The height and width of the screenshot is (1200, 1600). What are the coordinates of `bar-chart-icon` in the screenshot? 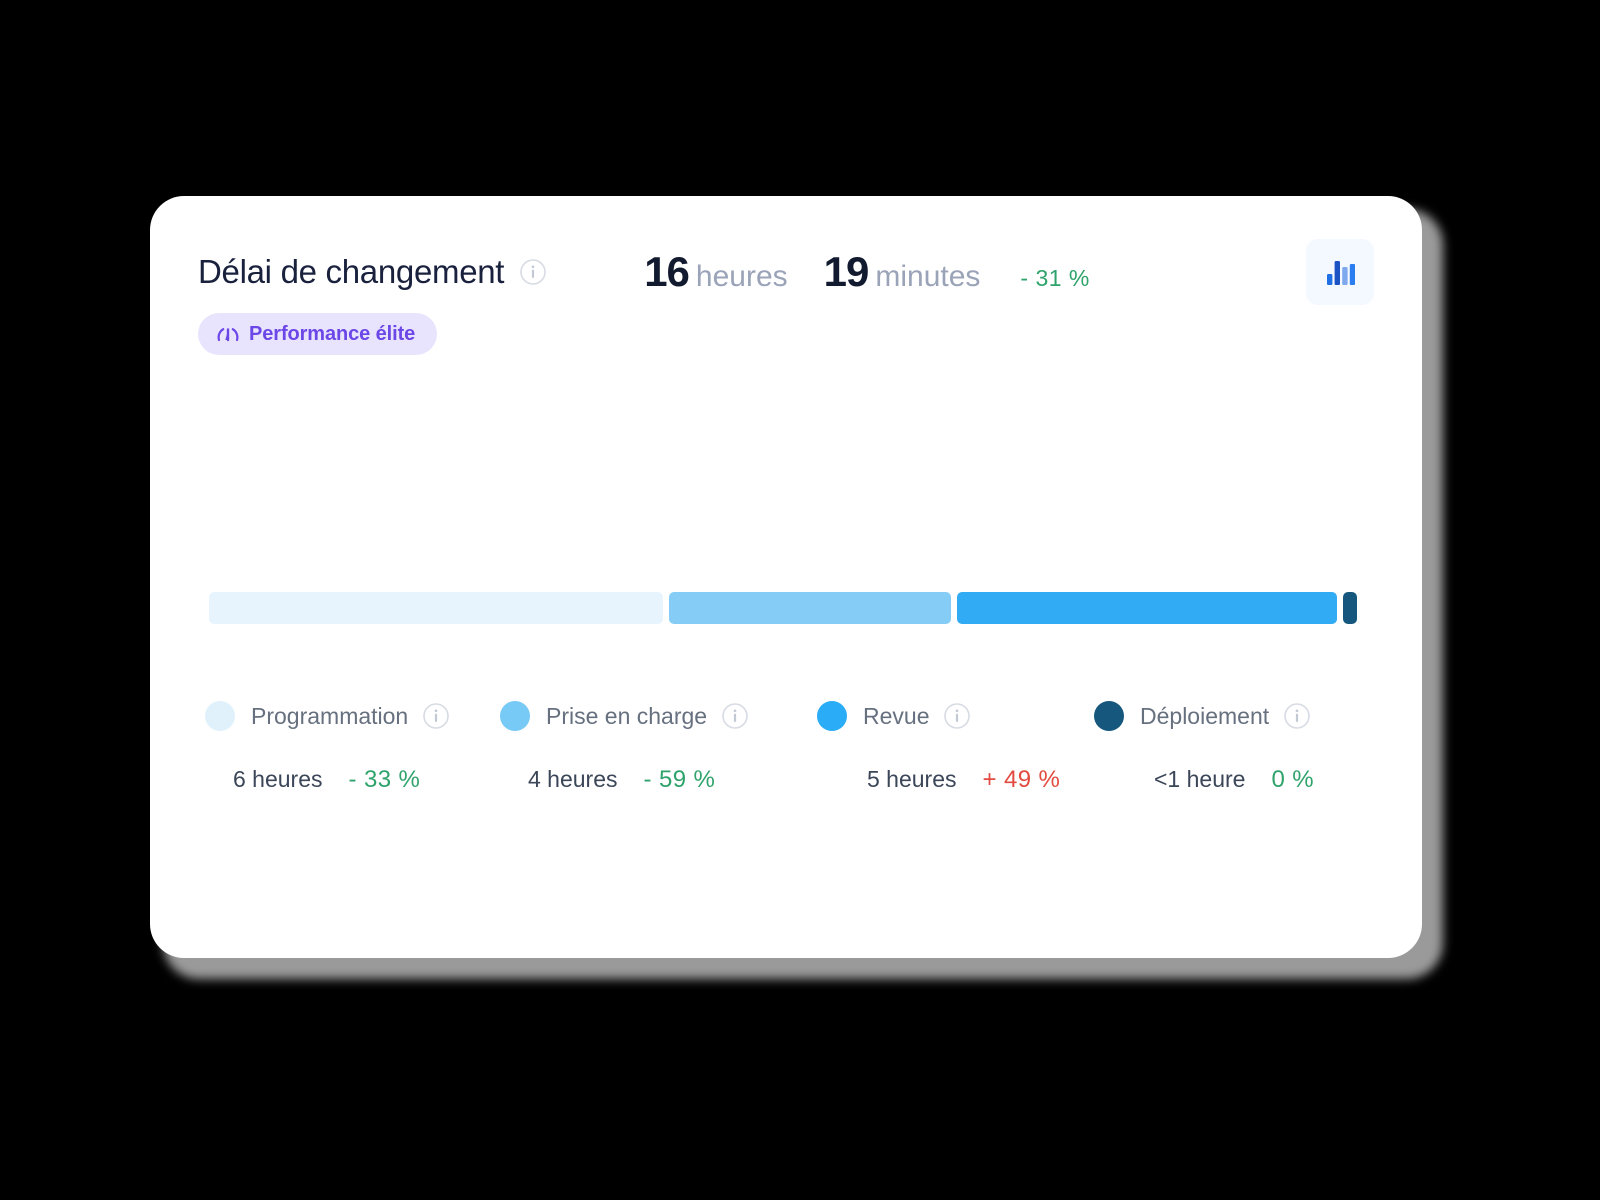 It's located at (1341, 273).